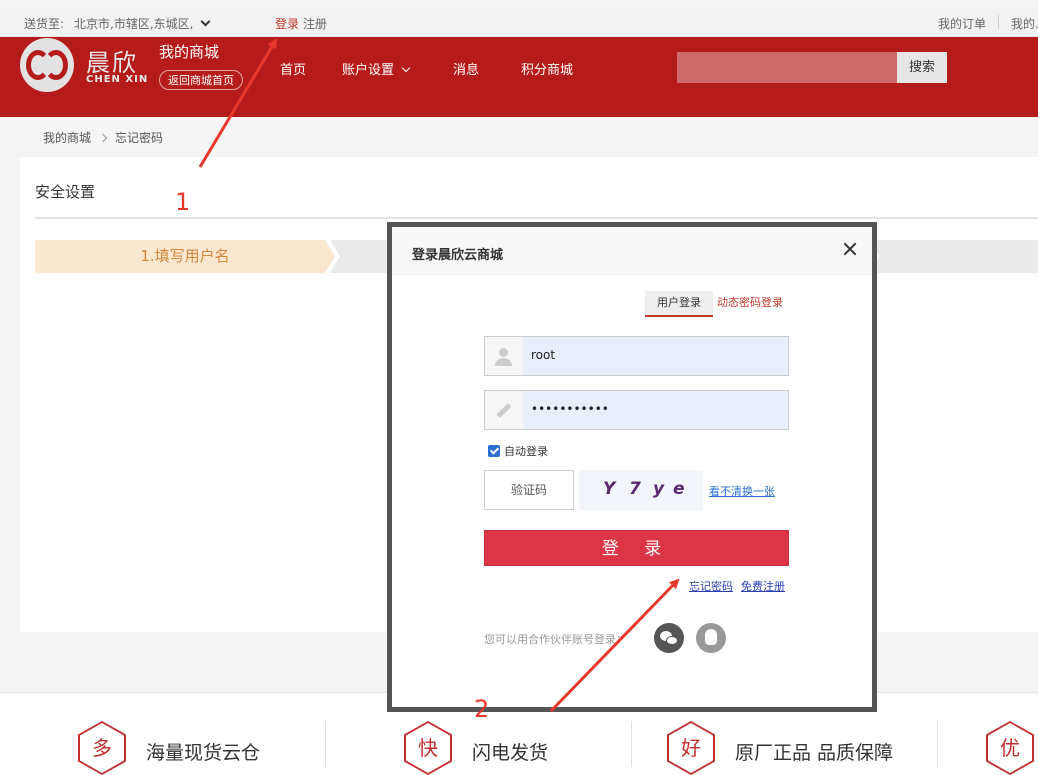  I want to click on annotation-number-2: 2, so click(482, 709).